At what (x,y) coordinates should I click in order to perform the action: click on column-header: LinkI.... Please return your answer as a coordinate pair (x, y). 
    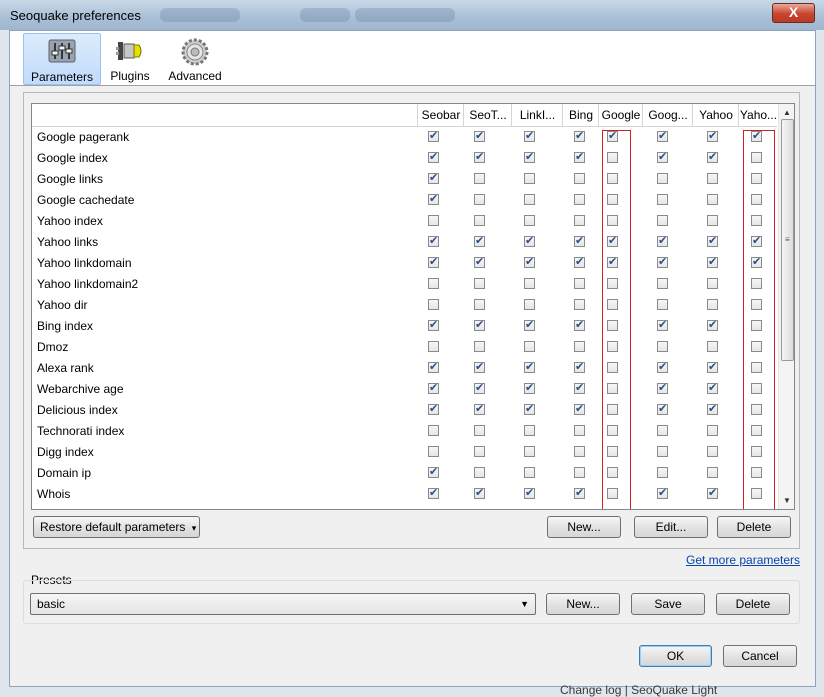
    Looking at the image, I should click on (537, 115).